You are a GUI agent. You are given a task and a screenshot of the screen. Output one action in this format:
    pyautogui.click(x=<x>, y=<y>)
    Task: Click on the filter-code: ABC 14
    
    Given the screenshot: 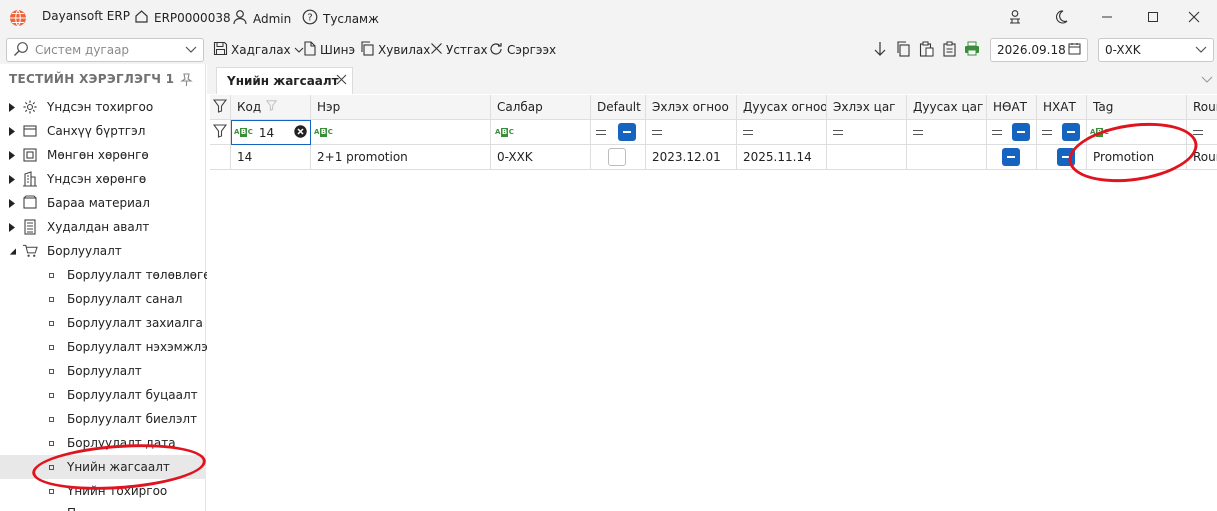 What is the action you would take?
    pyautogui.click(x=271, y=132)
    